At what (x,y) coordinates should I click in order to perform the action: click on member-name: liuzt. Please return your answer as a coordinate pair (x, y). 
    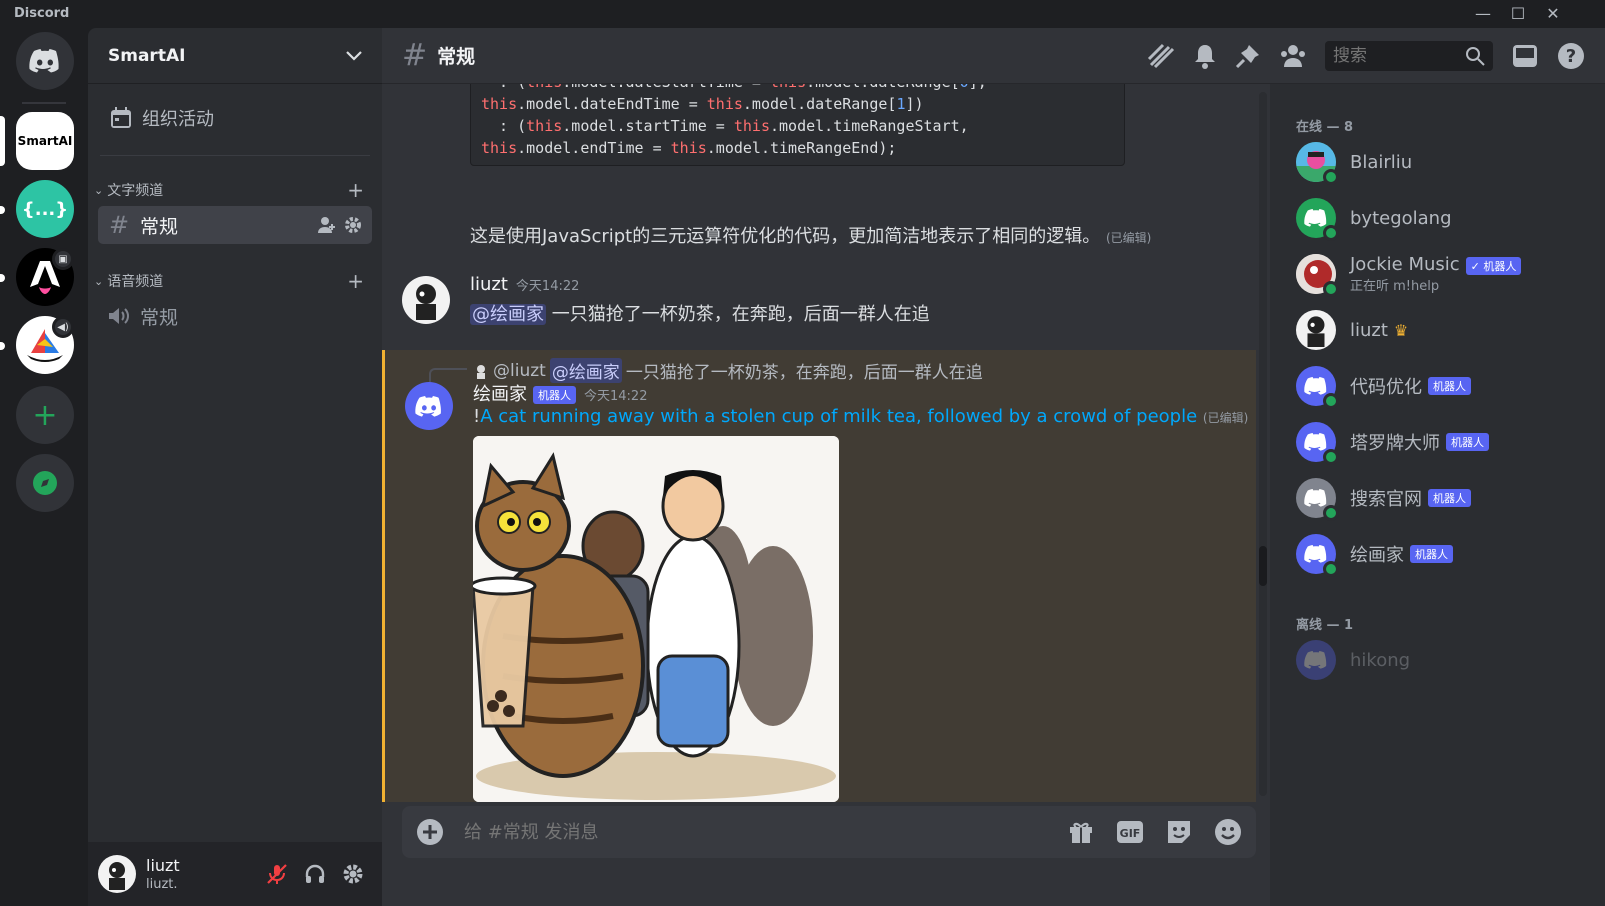
    Looking at the image, I should click on (1369, 330).